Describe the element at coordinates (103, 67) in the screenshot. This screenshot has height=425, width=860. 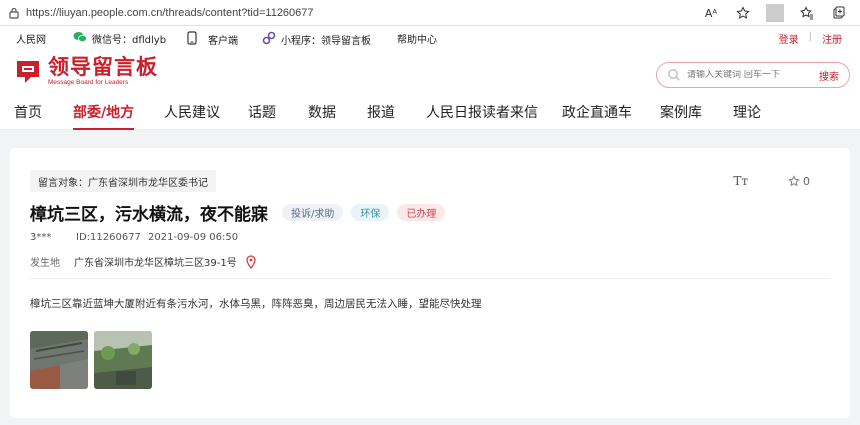
I see `logo-title: 领导留言板` at that location.